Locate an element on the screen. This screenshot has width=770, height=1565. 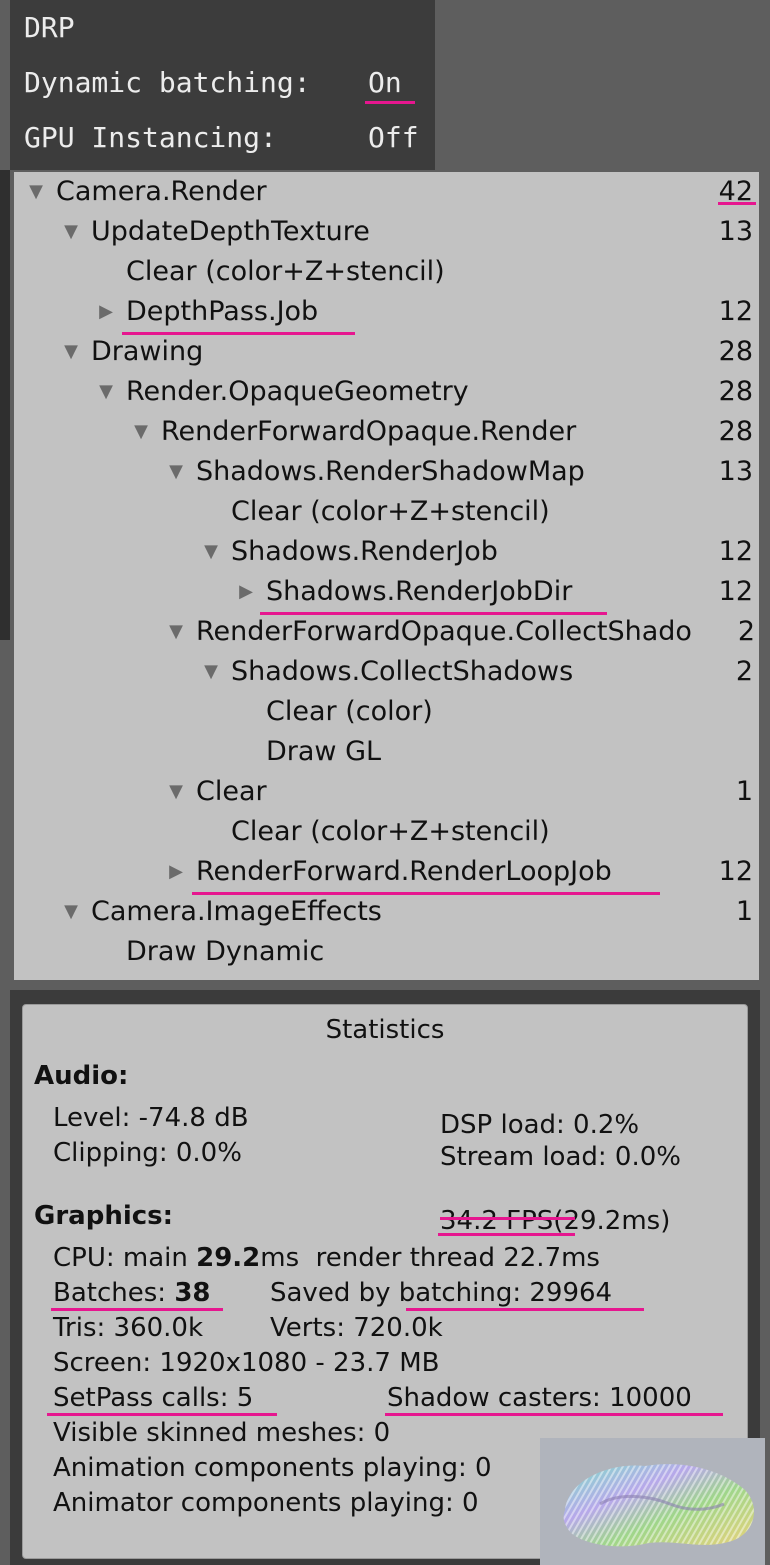
tree-row-label: Camera.Render is located at coordinates (161, 191).